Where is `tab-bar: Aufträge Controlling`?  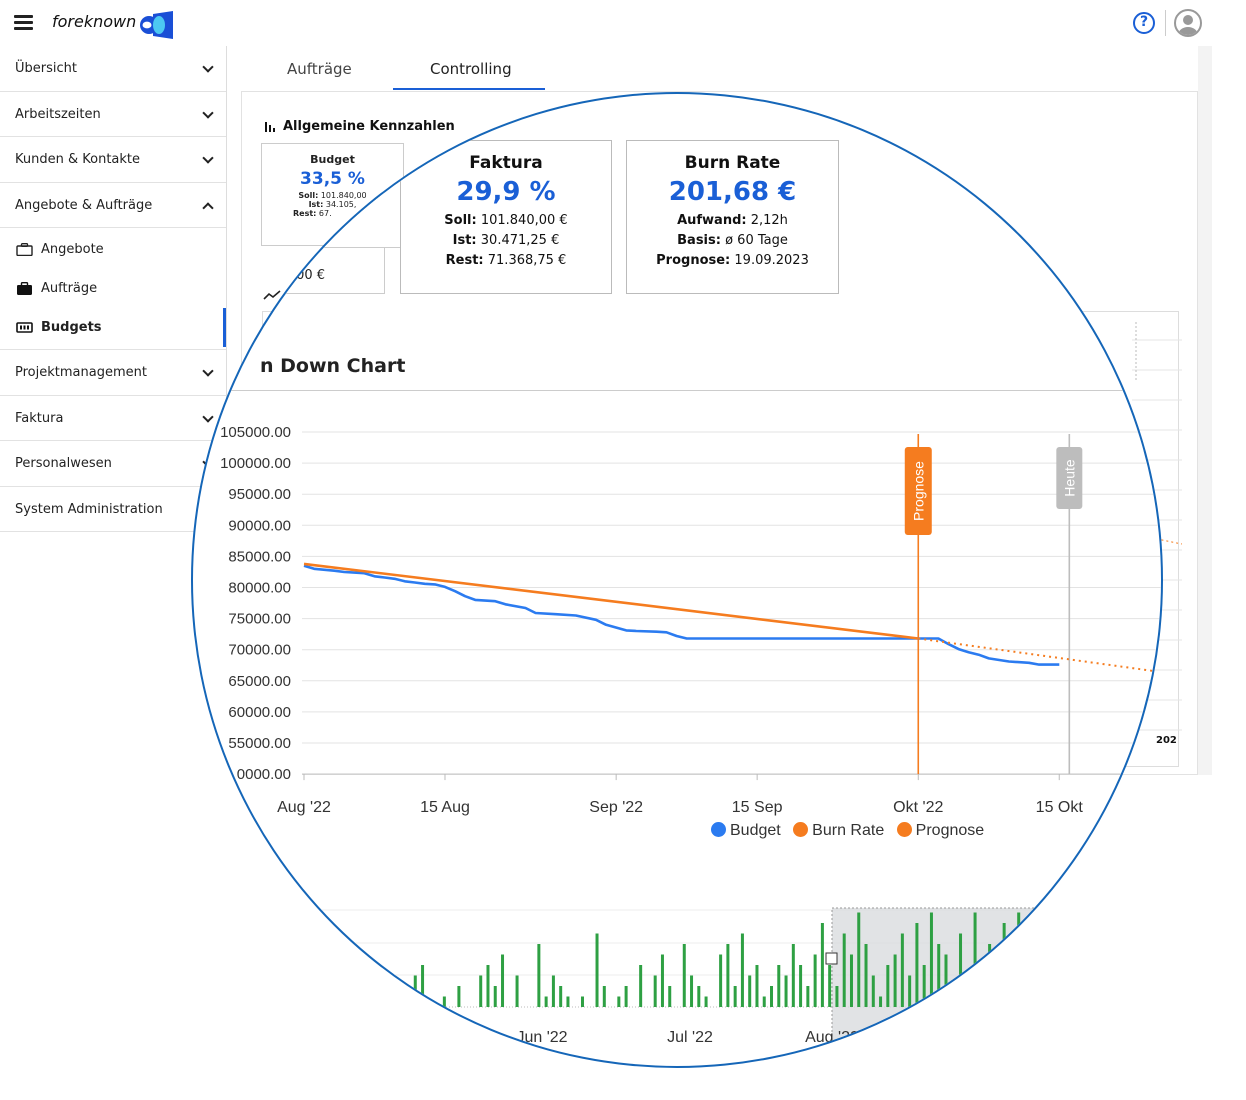
tab-bar: Aufträge Controlling is located at coordinates (720, 68).